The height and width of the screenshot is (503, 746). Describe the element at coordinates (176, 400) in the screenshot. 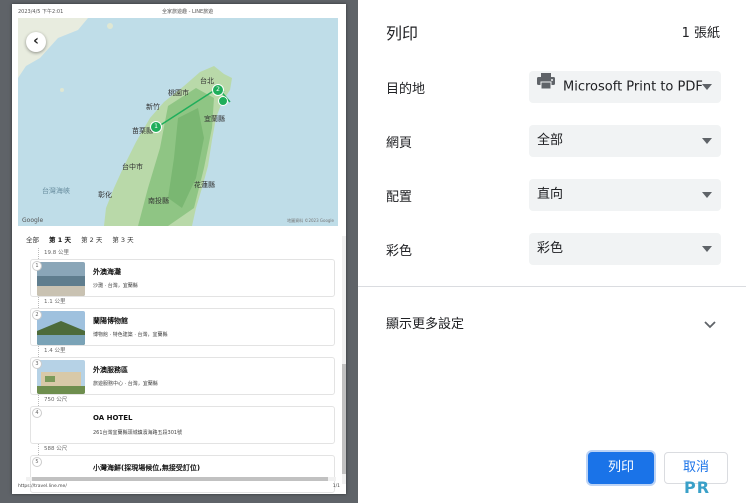

I see `distance-label: 750 公尺` at that location.